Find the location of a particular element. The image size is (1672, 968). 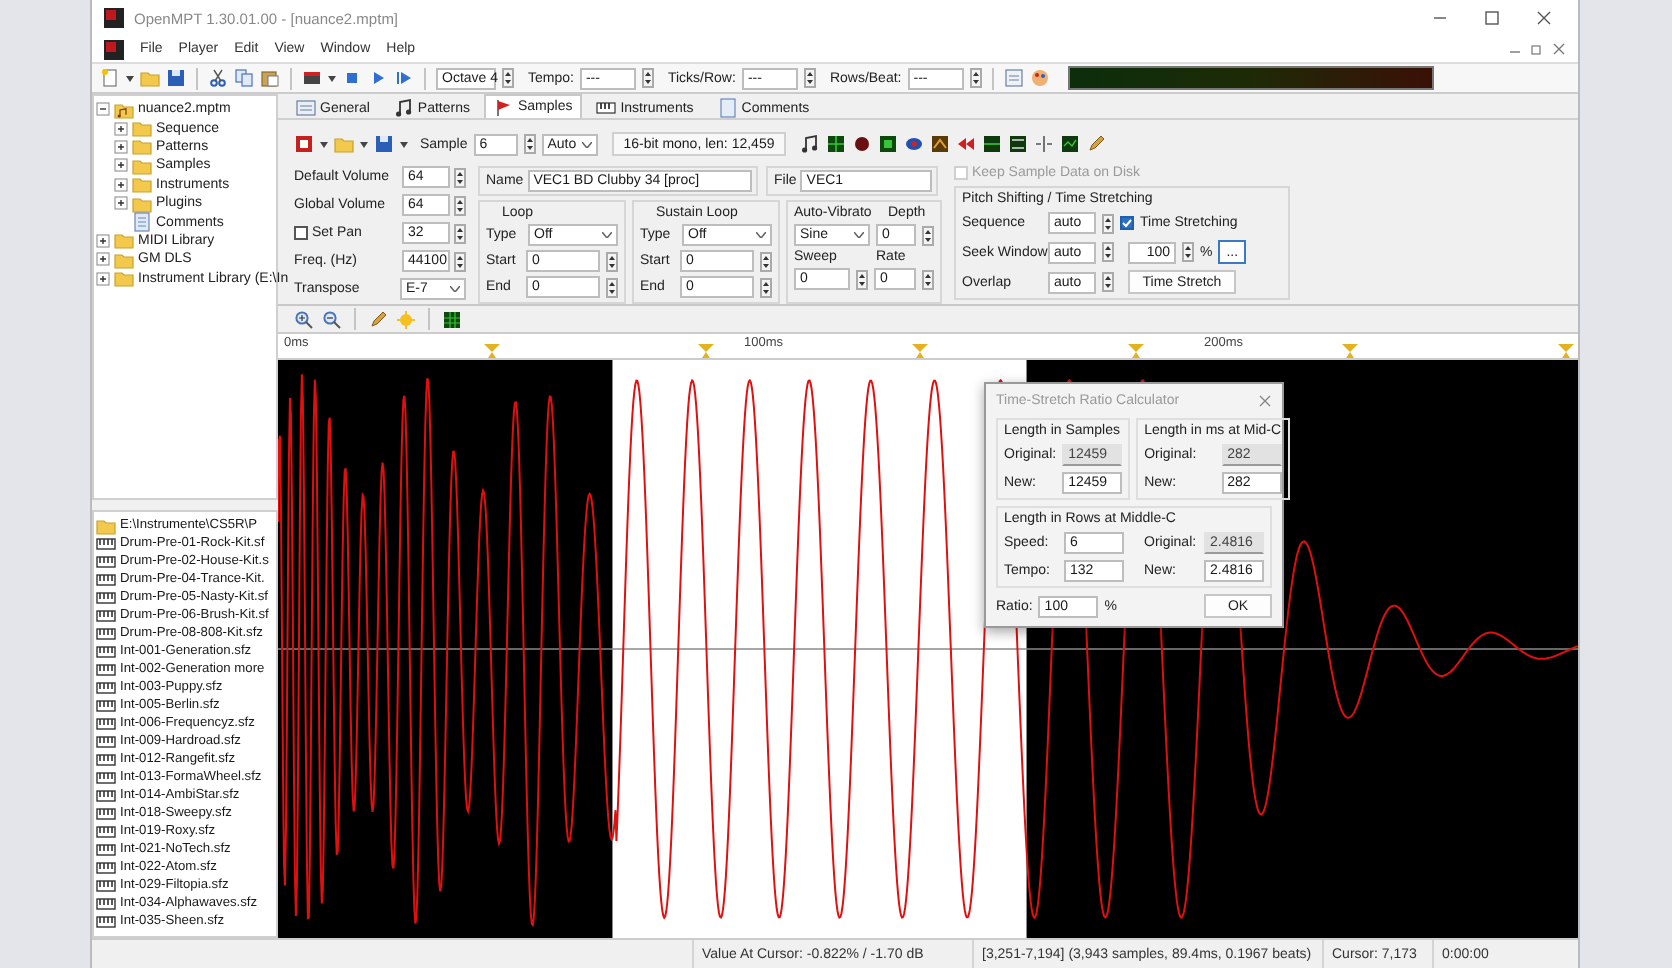

midi-record-icon is located at coordinates (312, 78).